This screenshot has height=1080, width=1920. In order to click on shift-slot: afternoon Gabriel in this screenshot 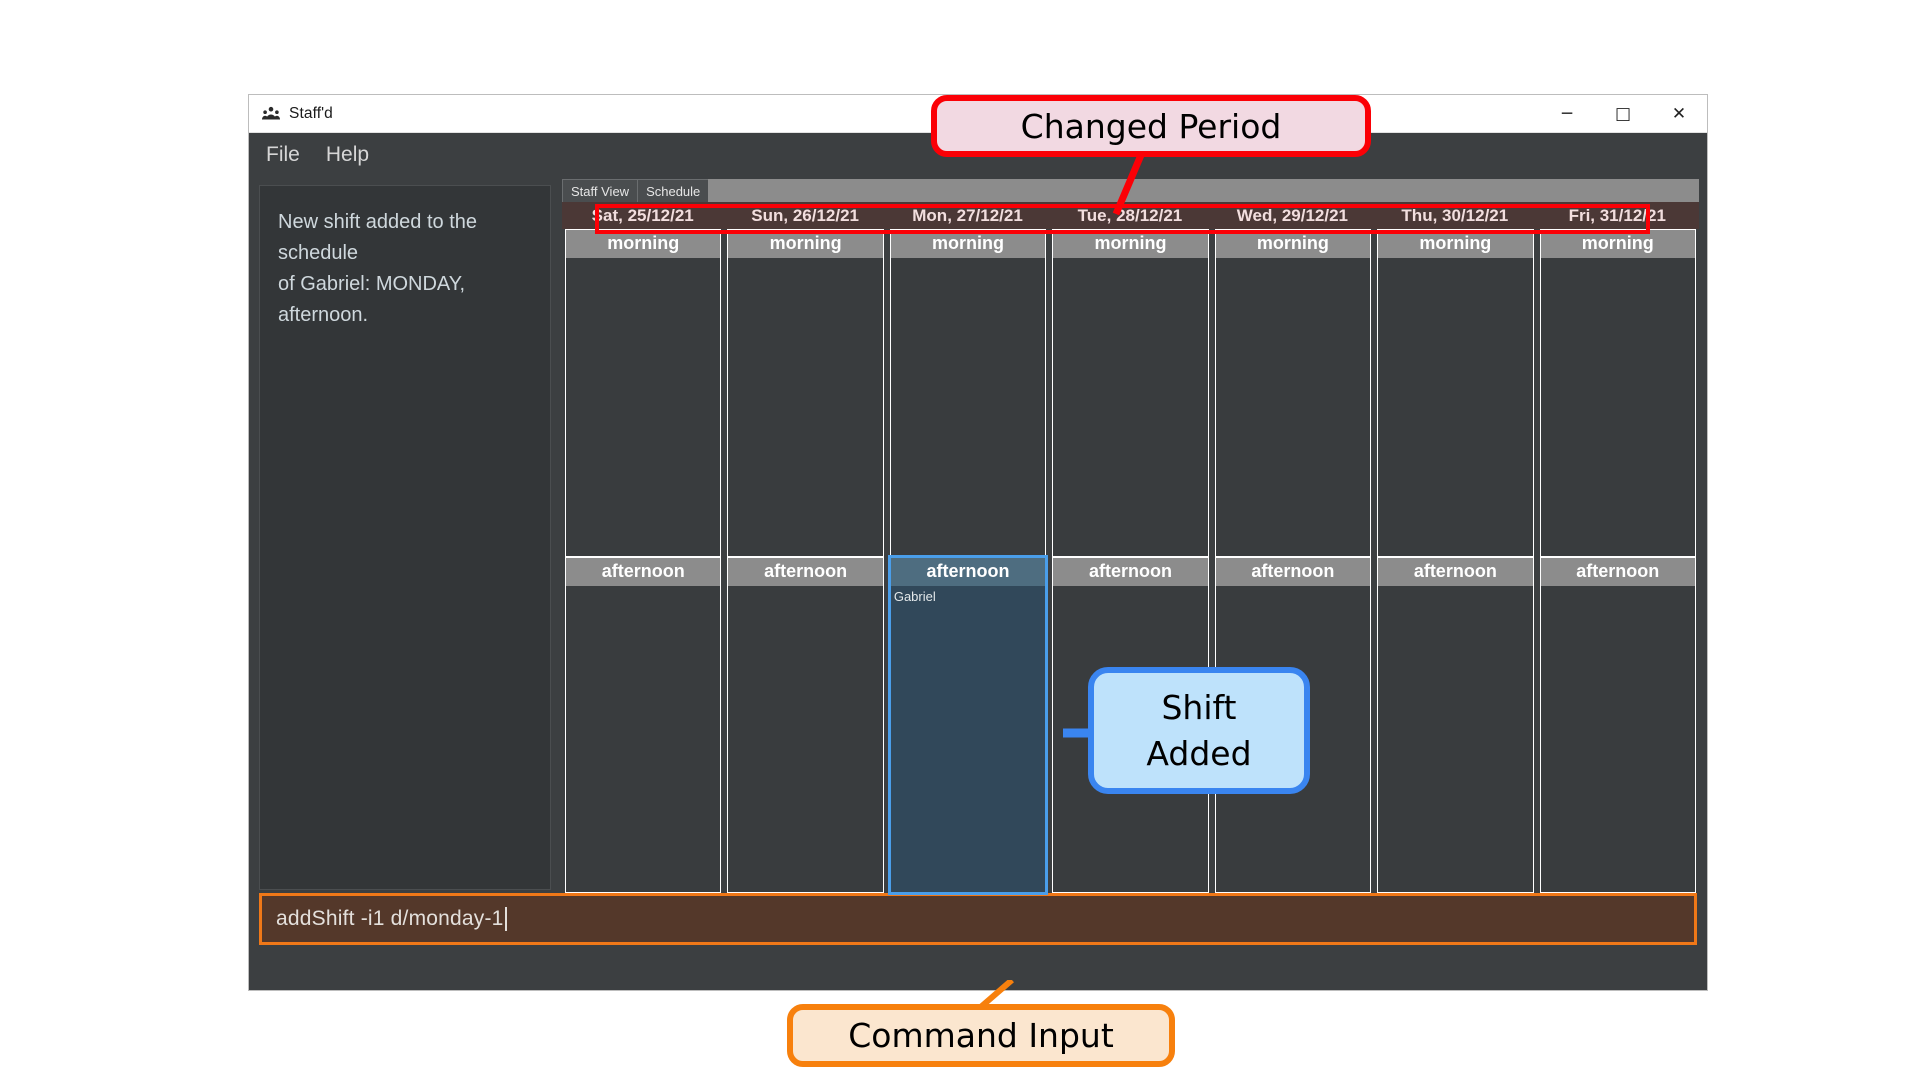, I will do `click(968, 725)`.